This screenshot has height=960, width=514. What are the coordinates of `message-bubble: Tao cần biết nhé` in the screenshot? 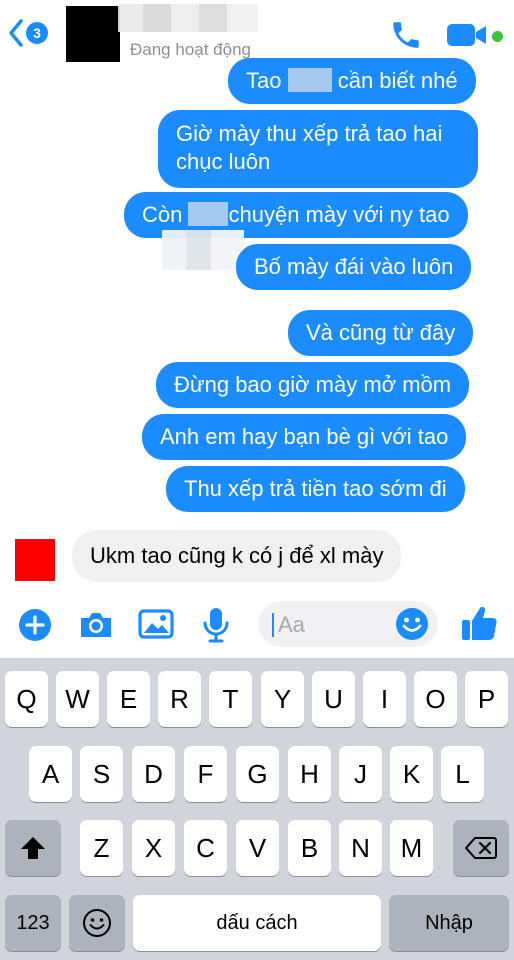 It's located at (352, 81).